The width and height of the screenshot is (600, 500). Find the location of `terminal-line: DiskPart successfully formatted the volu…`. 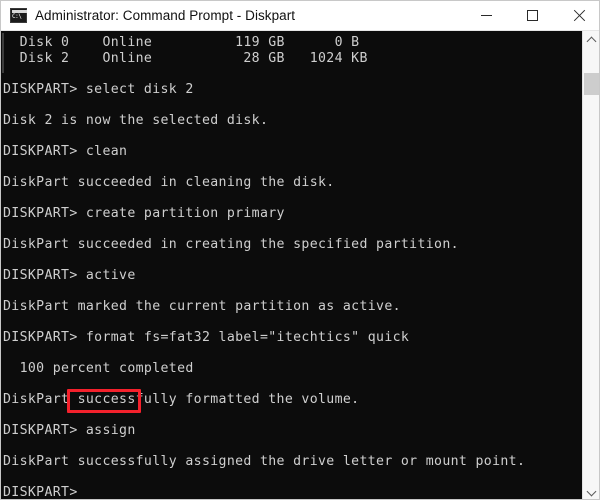

terminal-line: DiskPart successfully formatted the volu… is located at coordinates (181, 399).